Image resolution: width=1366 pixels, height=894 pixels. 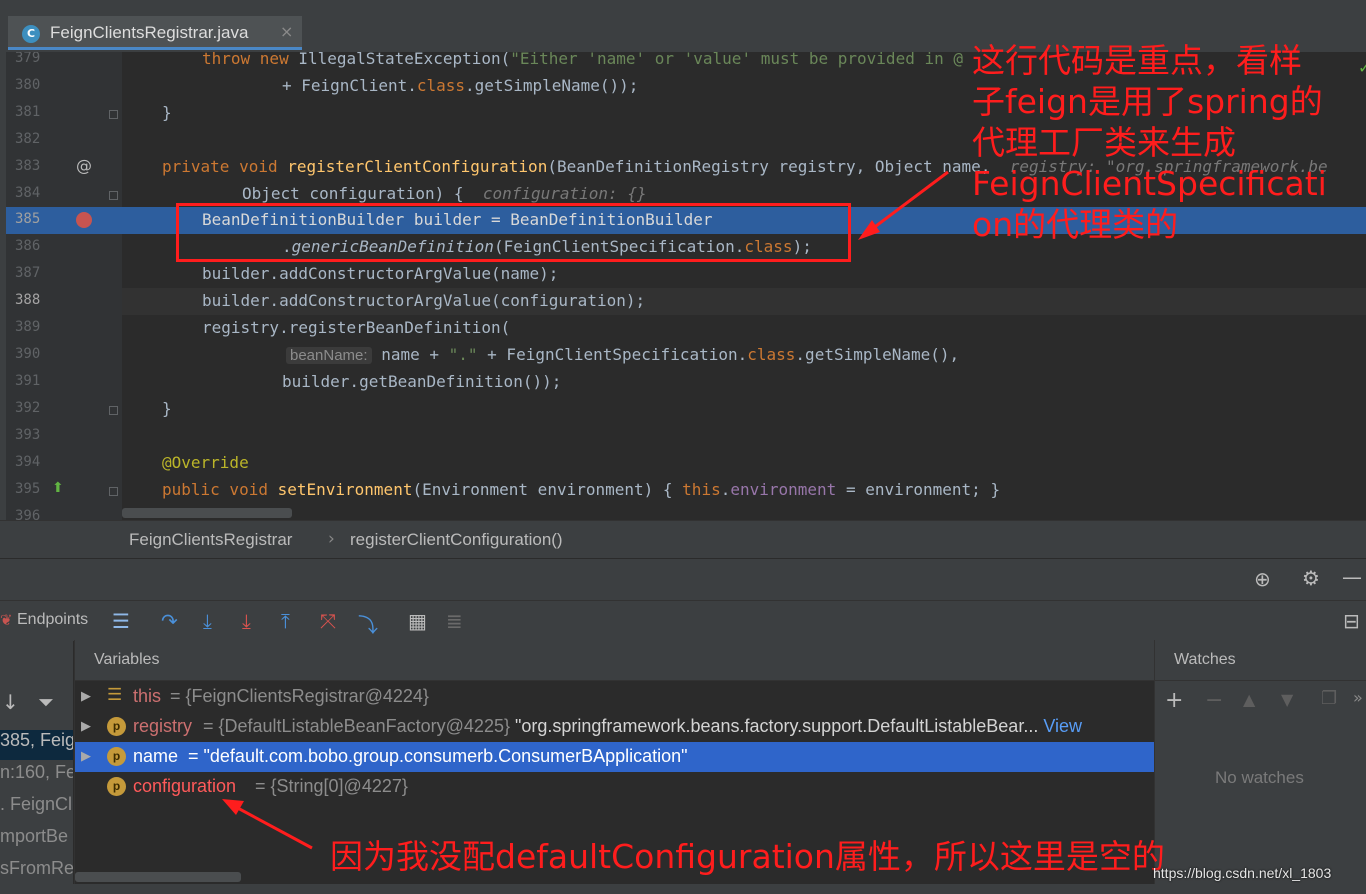 I want to click on annotation-arrow-top, so click(x=903, y=205).